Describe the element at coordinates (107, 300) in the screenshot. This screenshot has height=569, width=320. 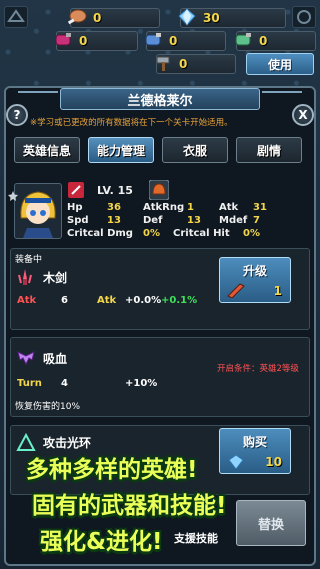
I see `weapon-bonus-label: Atk` at that location.